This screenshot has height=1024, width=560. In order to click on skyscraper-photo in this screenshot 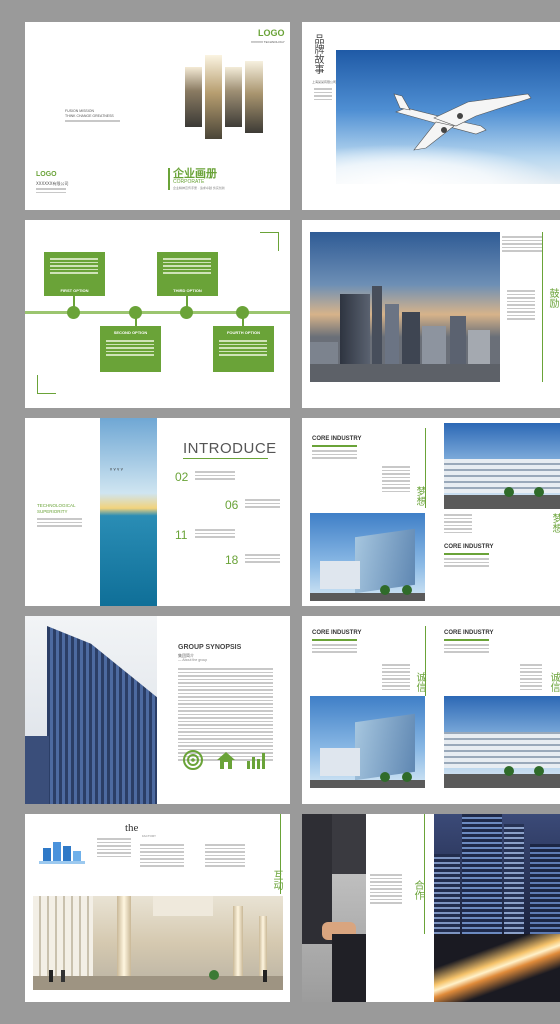, I will do `click(91, 710)`.